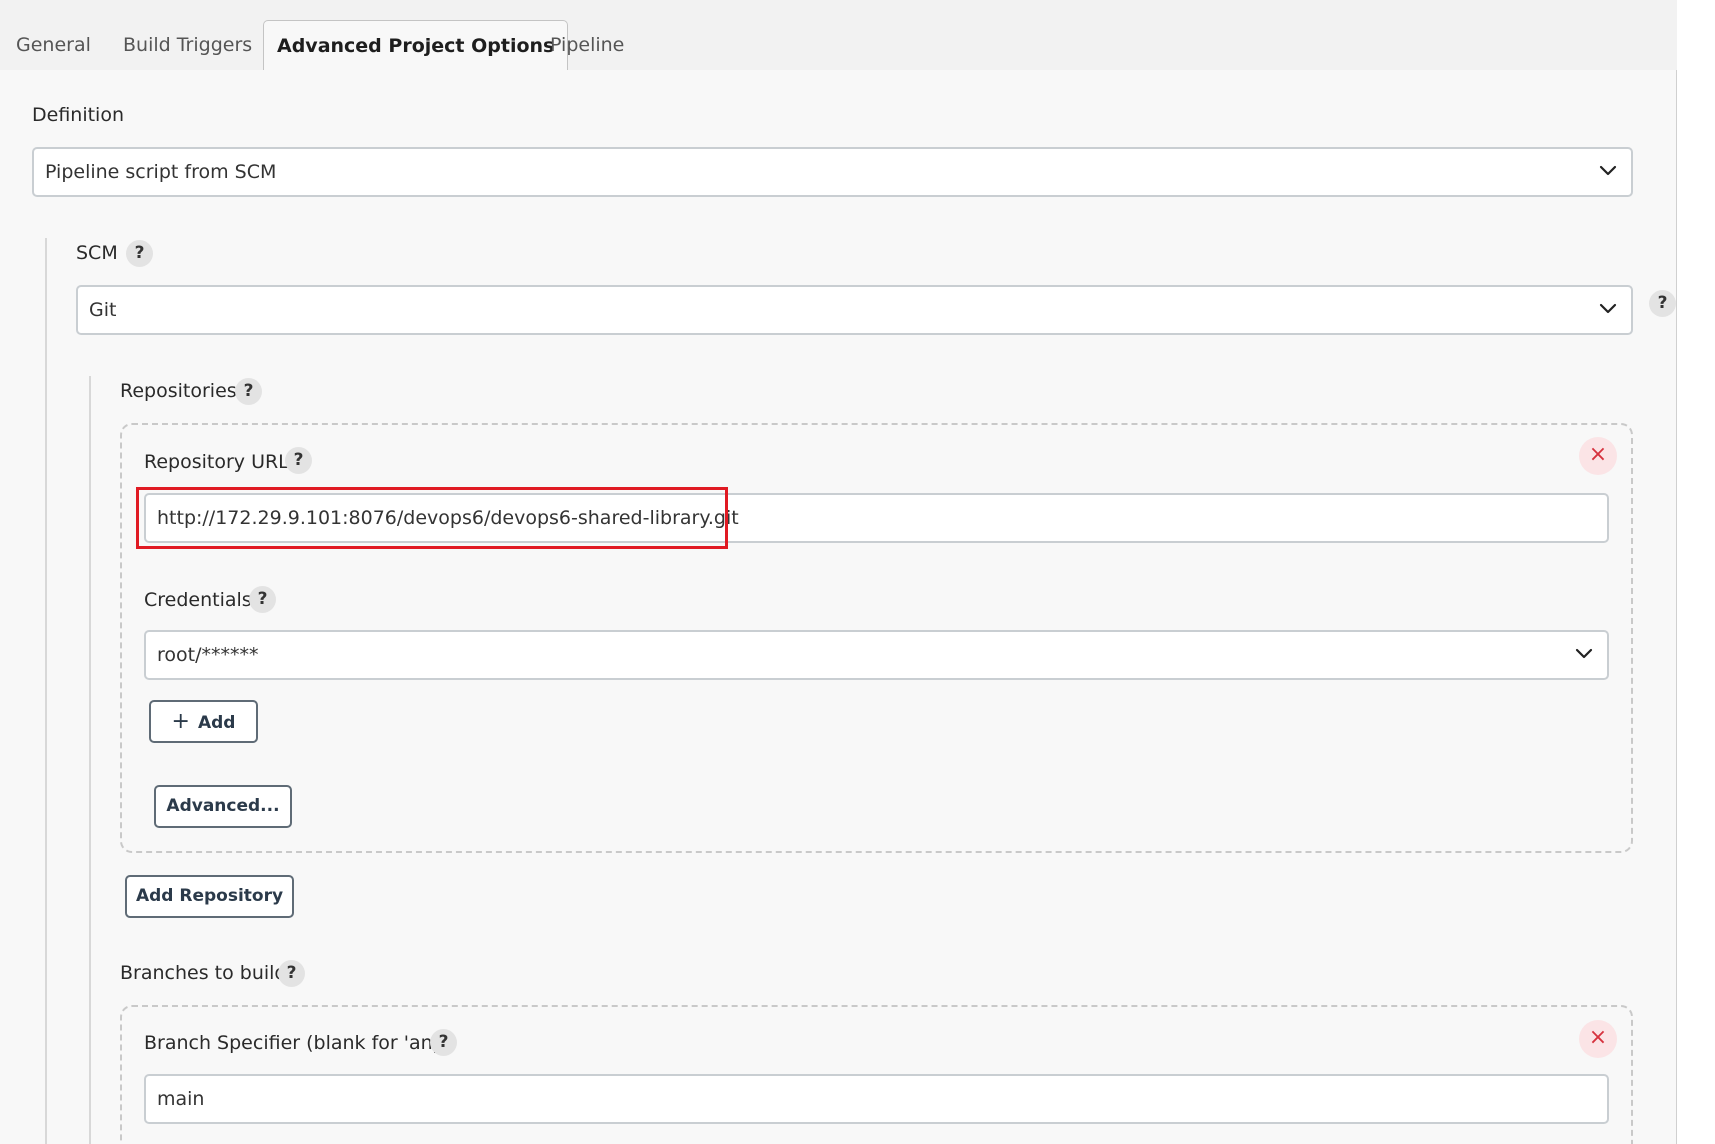 This screenshot has height=1144, width=1715. What do you see at coordinates (103, 310) in the screenshot?
I see `scm-value: Git` at bounding box center [103, 310].